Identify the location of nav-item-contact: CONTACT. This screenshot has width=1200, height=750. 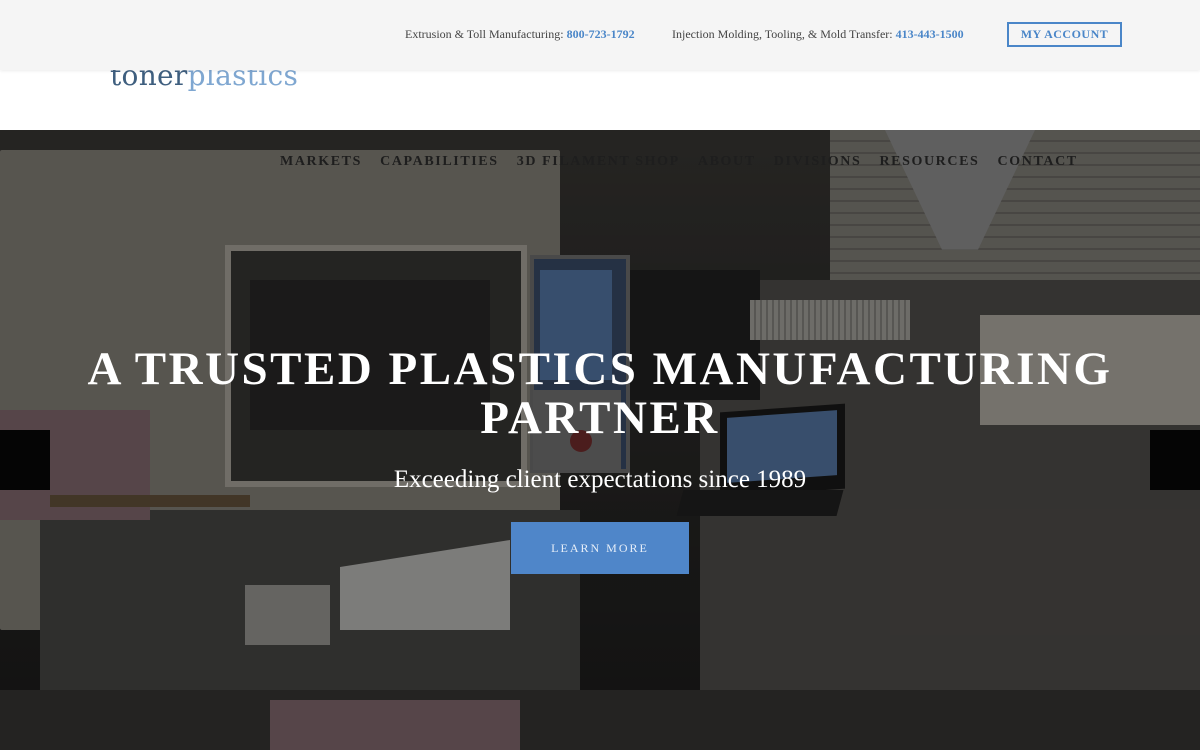
(1038, 162).